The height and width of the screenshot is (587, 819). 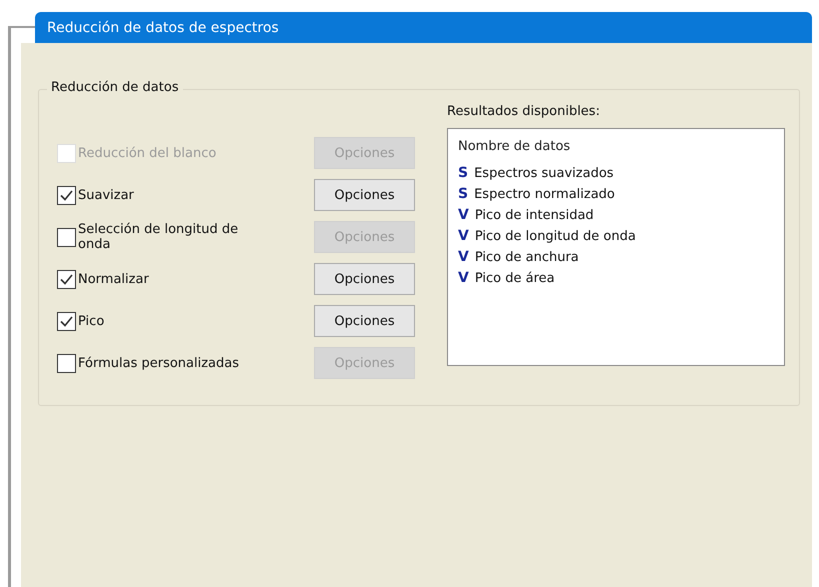 I want to click on checkbox-label: Suavizar, so click(x=106, y=195).